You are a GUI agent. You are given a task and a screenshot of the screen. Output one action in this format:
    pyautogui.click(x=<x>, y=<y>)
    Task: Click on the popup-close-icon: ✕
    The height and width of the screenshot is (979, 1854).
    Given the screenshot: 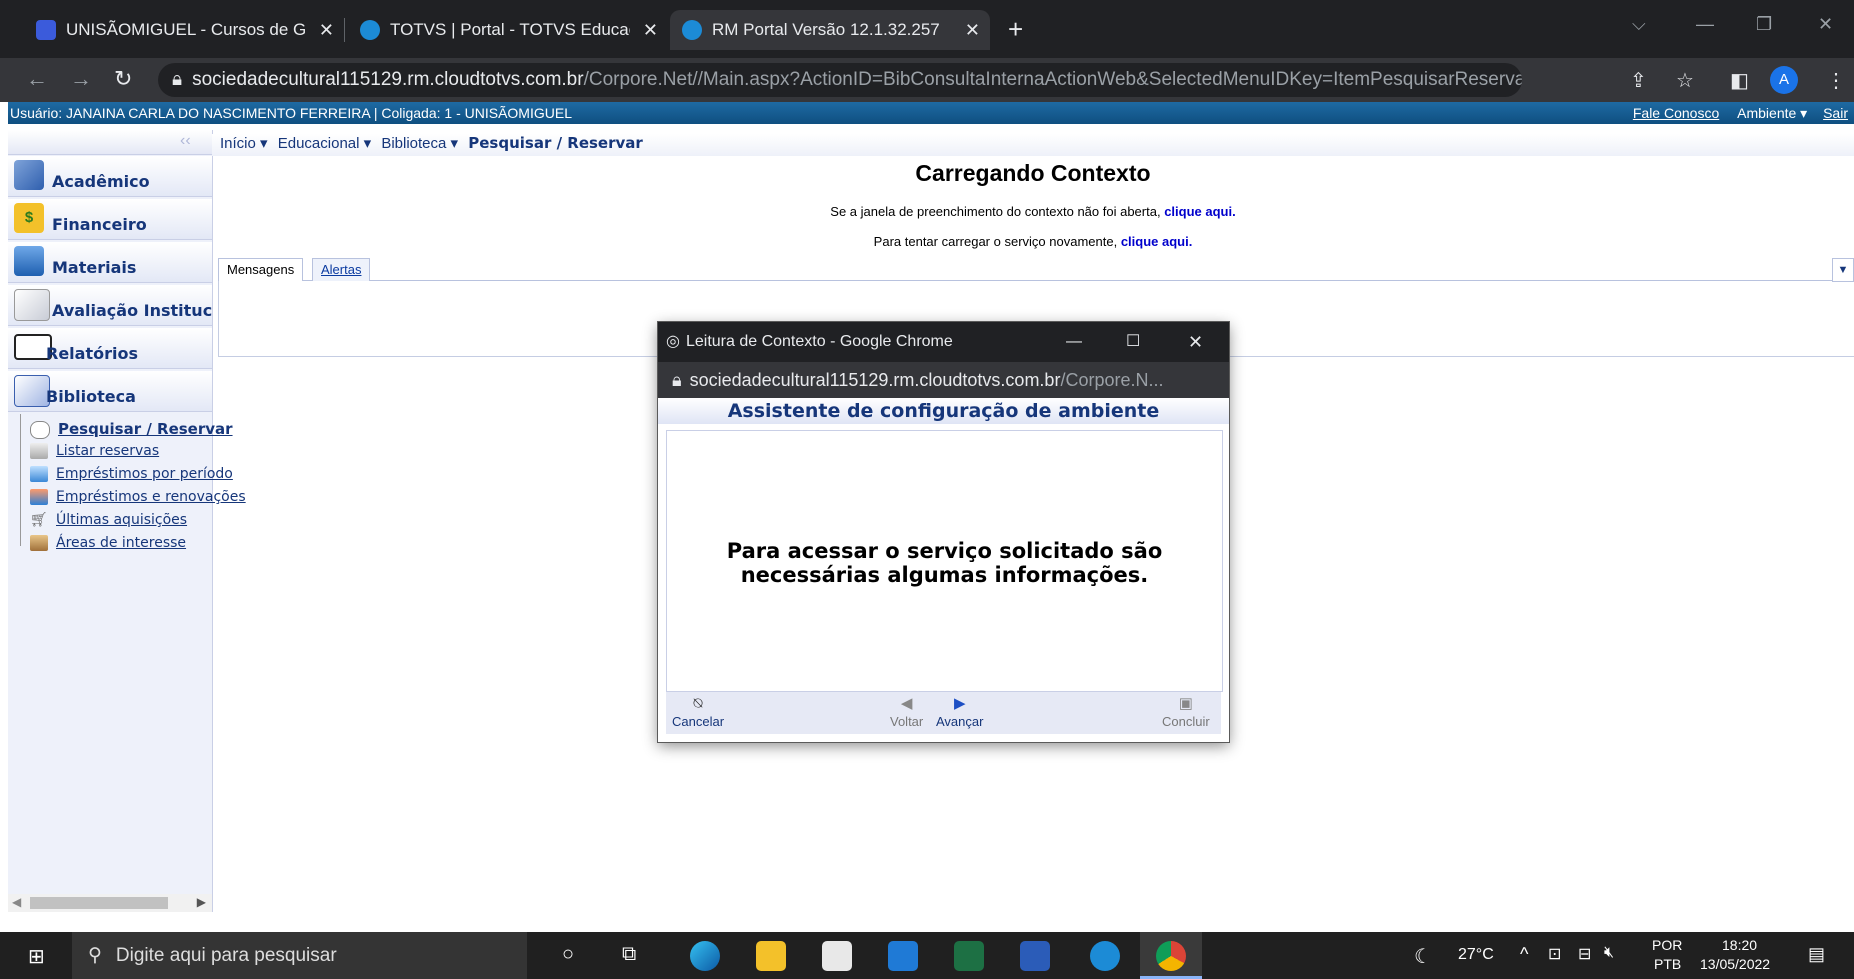 What is the action you would take?
    pyautogui.click(x=1195, y=342)
    